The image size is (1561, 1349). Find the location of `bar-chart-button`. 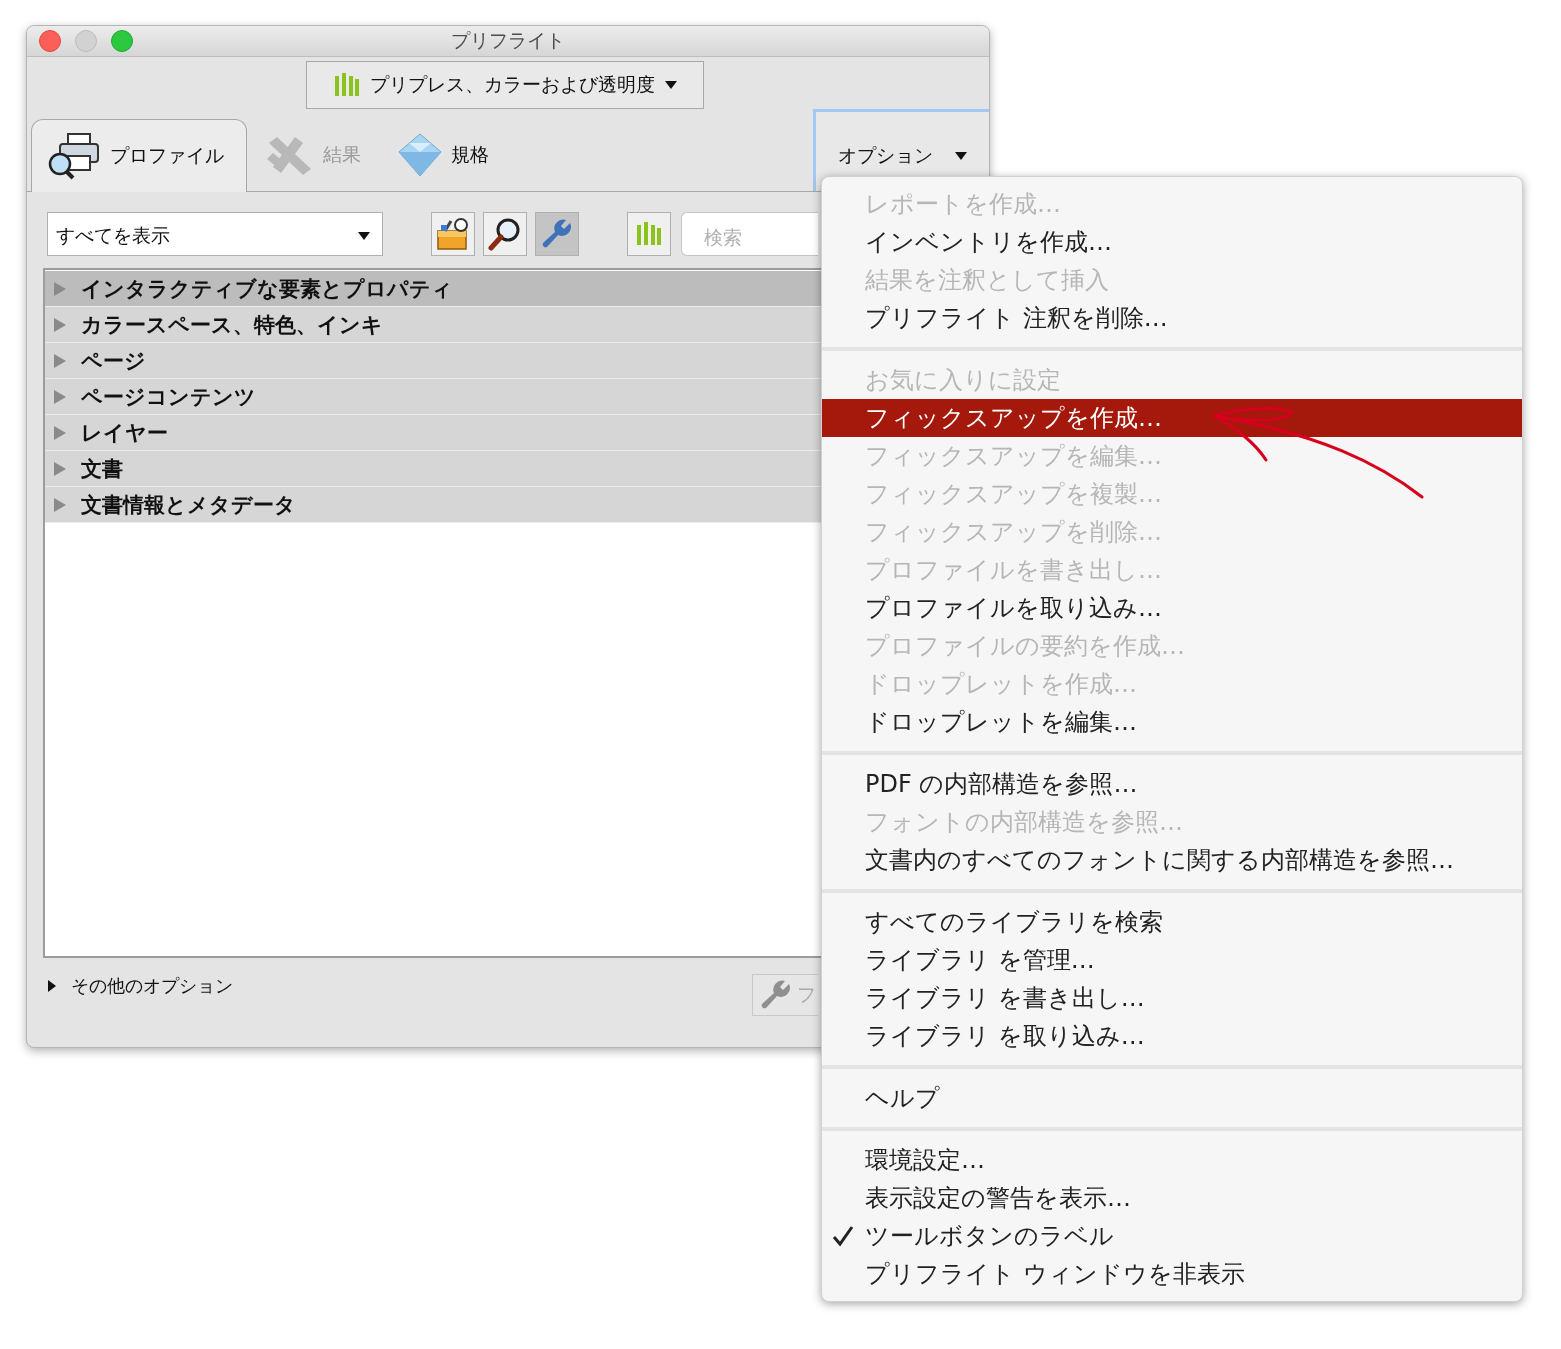

bar-chart-button is located at coordinates (649, 234).